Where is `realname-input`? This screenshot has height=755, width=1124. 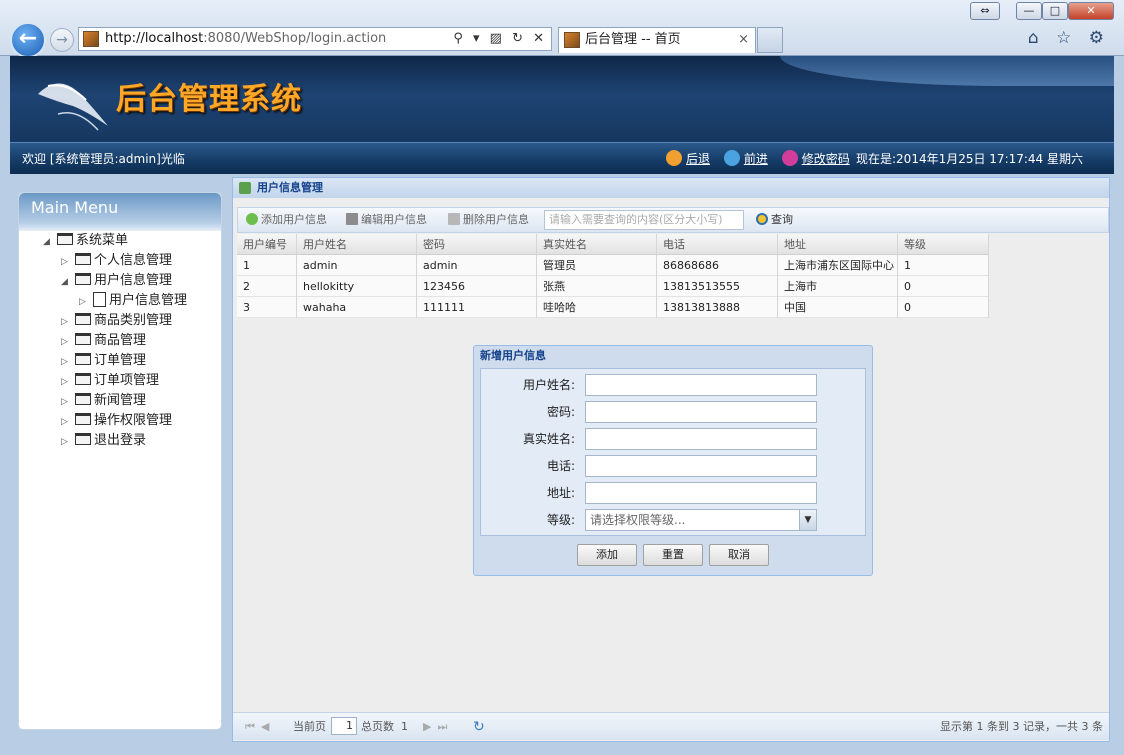 realname-input is located at coordinates (701, 439).